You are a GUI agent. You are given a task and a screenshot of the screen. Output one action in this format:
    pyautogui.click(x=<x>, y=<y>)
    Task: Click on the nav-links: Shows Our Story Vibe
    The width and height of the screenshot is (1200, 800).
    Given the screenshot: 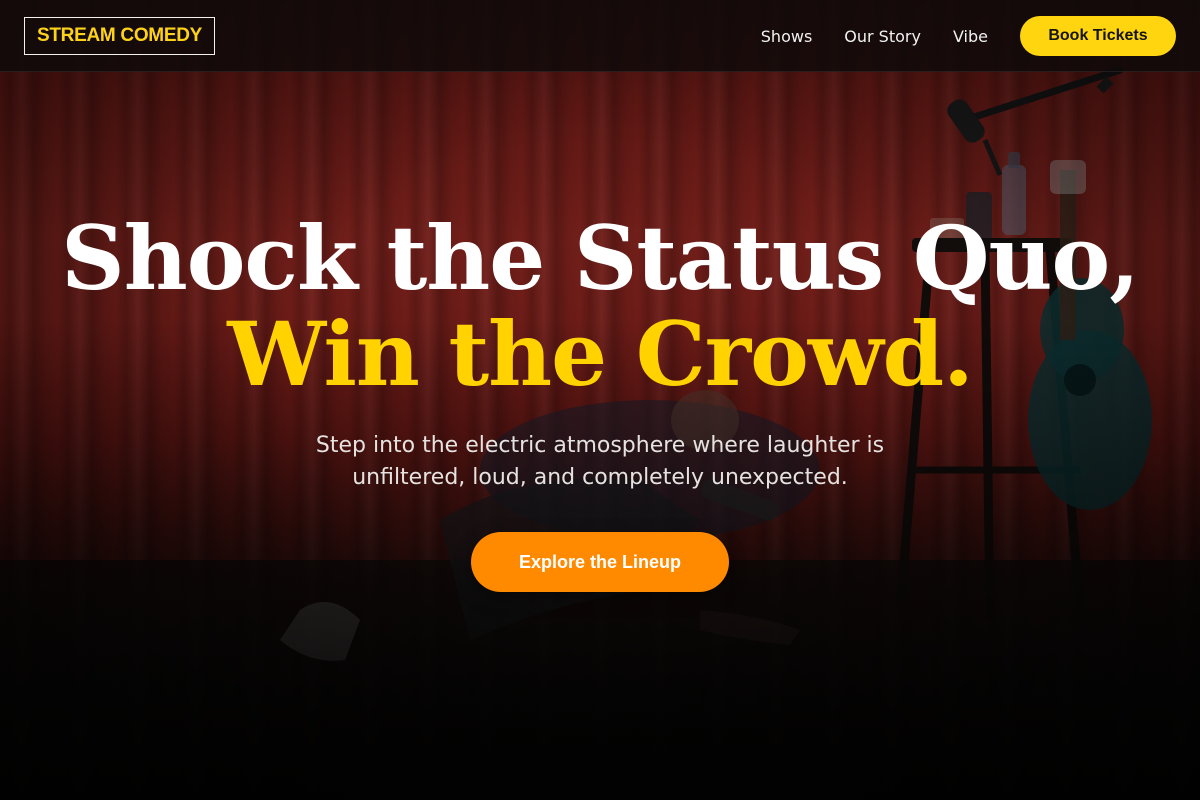 What is the action you would take?
    pyautogui.click(x=874, y=36)
    